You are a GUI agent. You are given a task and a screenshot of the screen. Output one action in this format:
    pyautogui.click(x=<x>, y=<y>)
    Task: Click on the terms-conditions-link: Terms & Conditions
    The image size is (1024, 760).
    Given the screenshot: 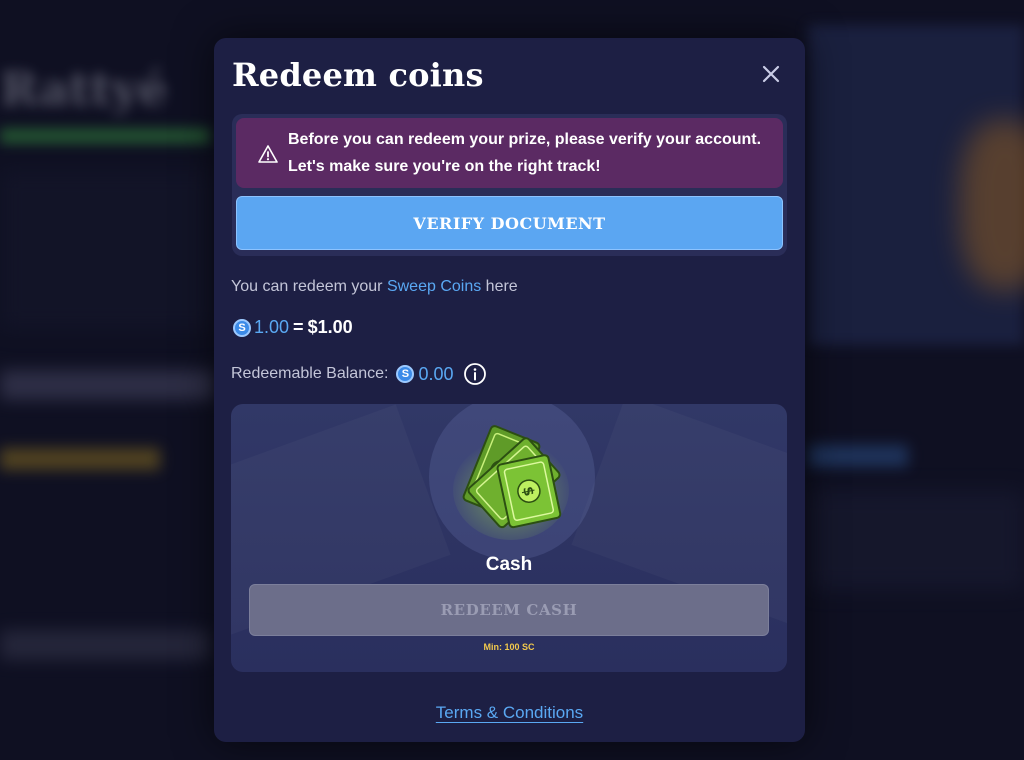 What is the action you would take?
    pyautogui.click(x=509, y=712)
    